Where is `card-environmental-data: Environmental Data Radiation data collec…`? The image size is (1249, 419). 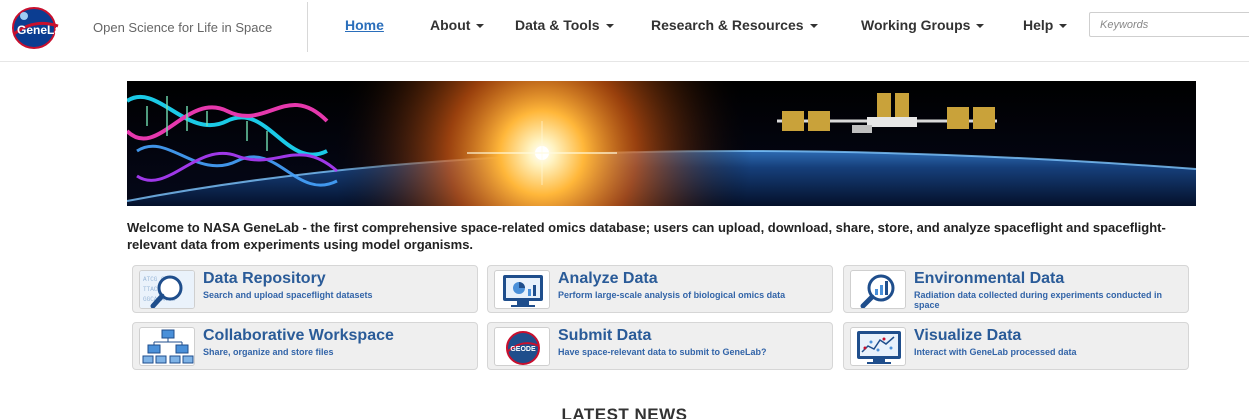
card-environmental-data: Environmental Data Radiation data collec… is located at coordinates (1016, 289).